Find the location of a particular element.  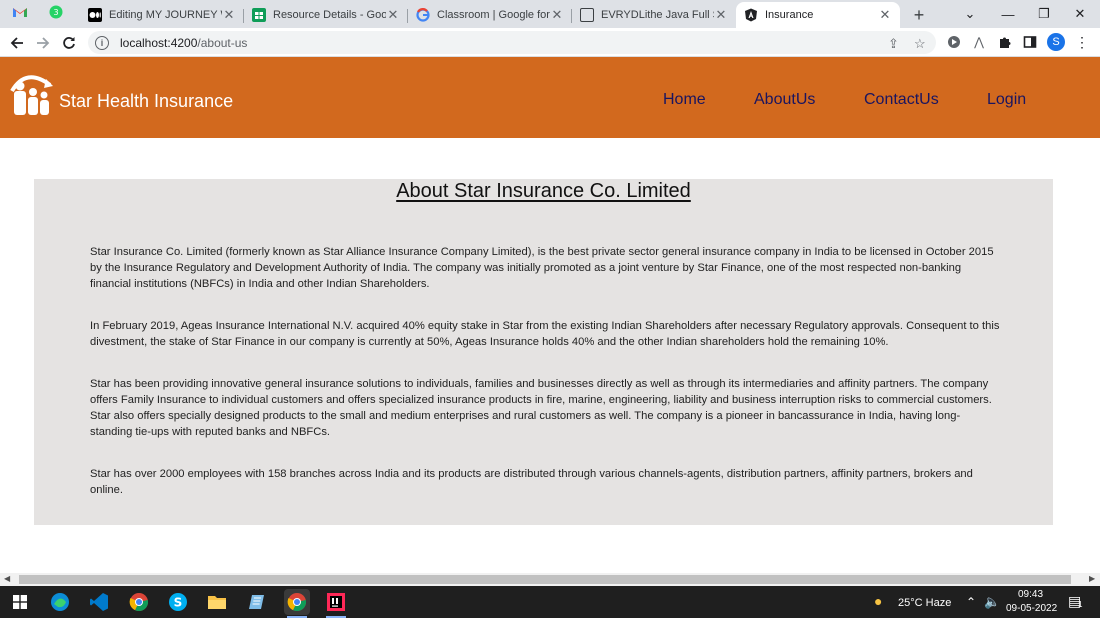

medium-icon is located at coordinates (95, 15).